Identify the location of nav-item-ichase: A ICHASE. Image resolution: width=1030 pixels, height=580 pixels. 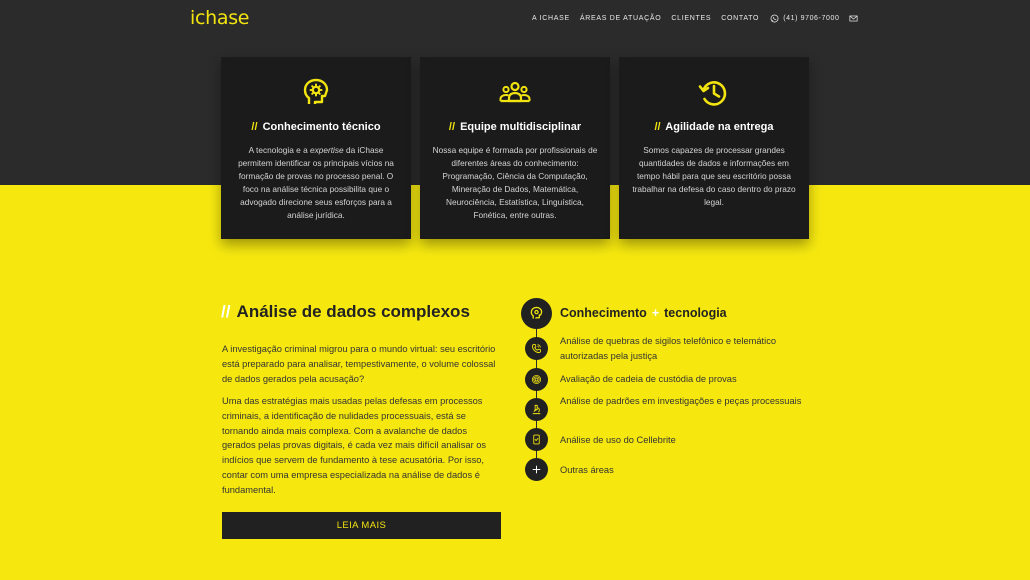
(551, 18).